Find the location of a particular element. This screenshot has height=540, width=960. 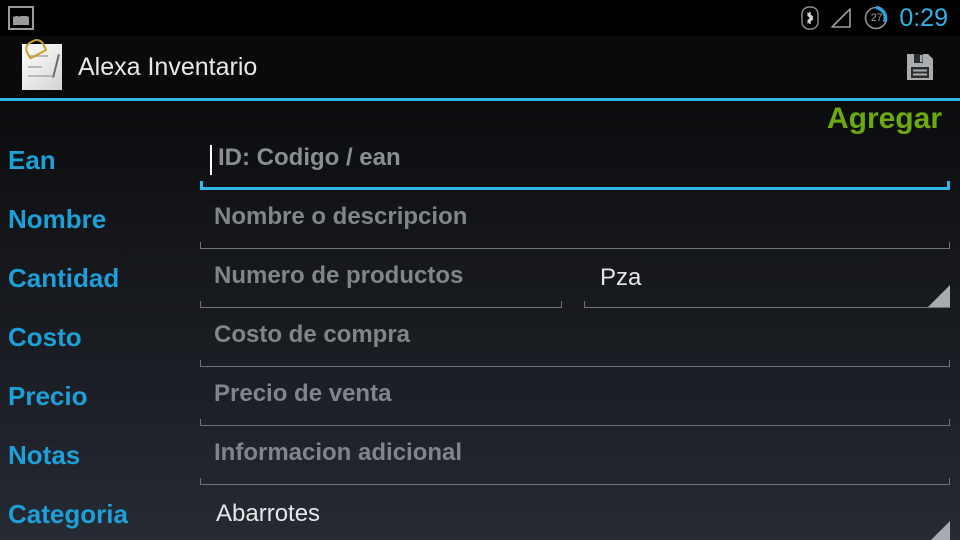

screenshot-image-icon is located at coordinates (21, 18).